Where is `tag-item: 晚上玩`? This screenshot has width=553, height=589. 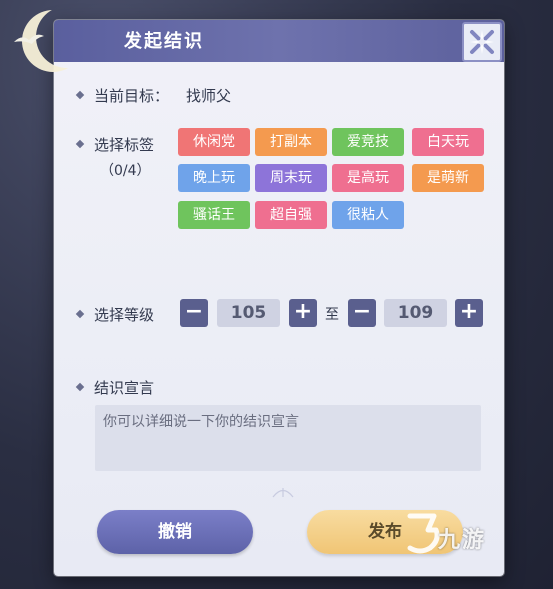
tag-item: 晚上玩 is located at coordinates (214, 178).